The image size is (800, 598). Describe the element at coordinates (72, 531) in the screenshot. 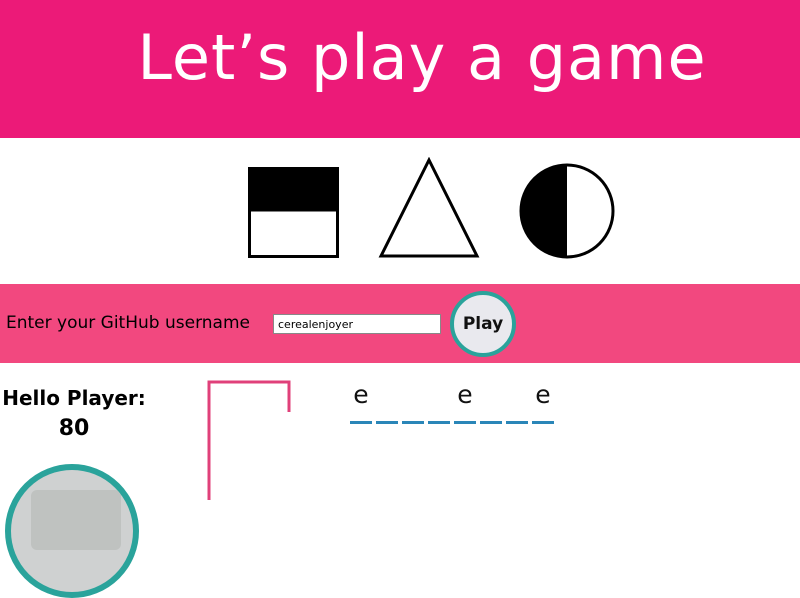

I see `avatar` at that location.